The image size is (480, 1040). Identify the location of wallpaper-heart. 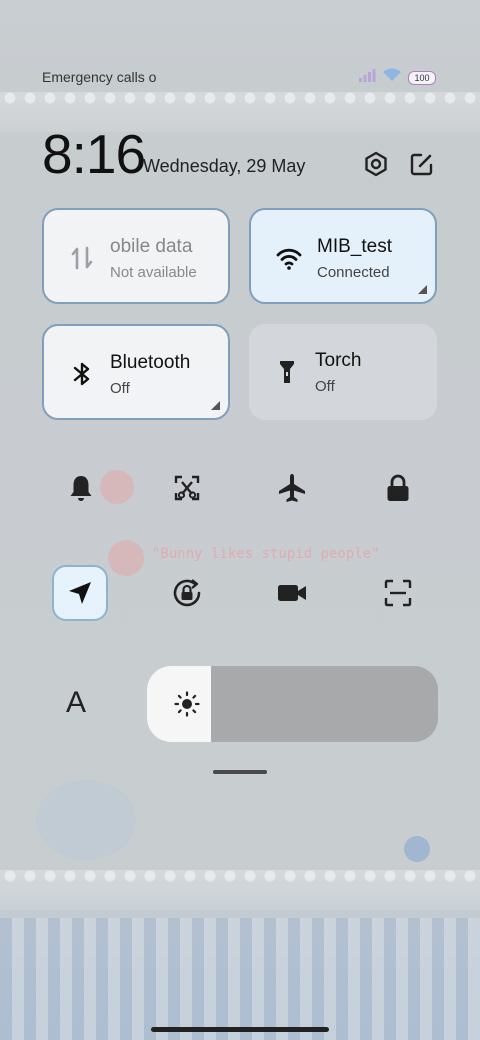
(126, 558).